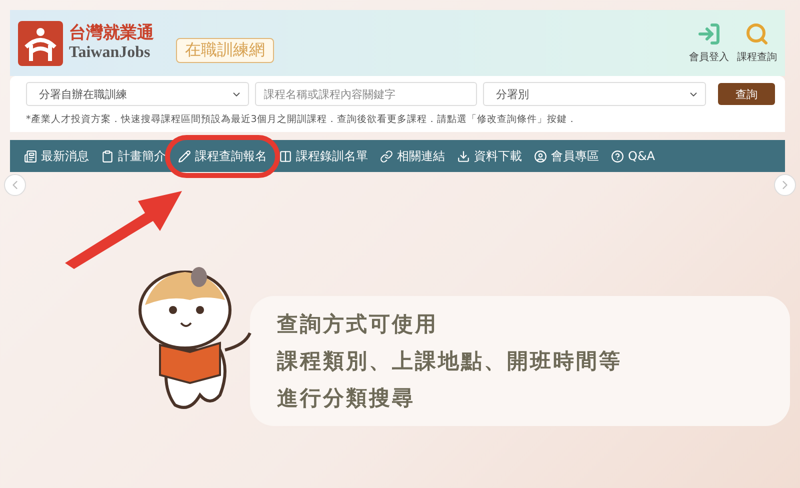  What do you see at coordinates (107, 156) in the screenshot?
I see `clipboard-icon` at bounding box center [107, 156].